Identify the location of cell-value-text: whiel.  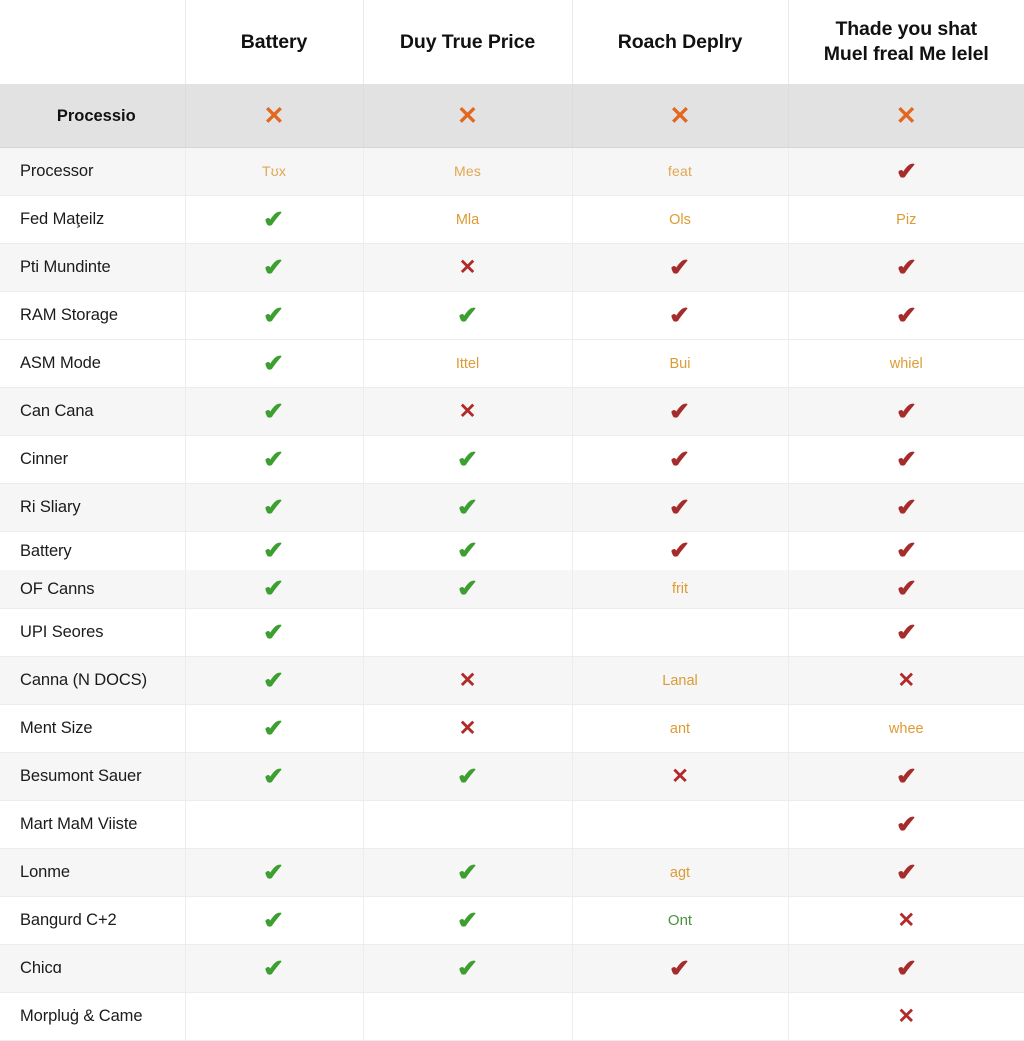
(906, 363).